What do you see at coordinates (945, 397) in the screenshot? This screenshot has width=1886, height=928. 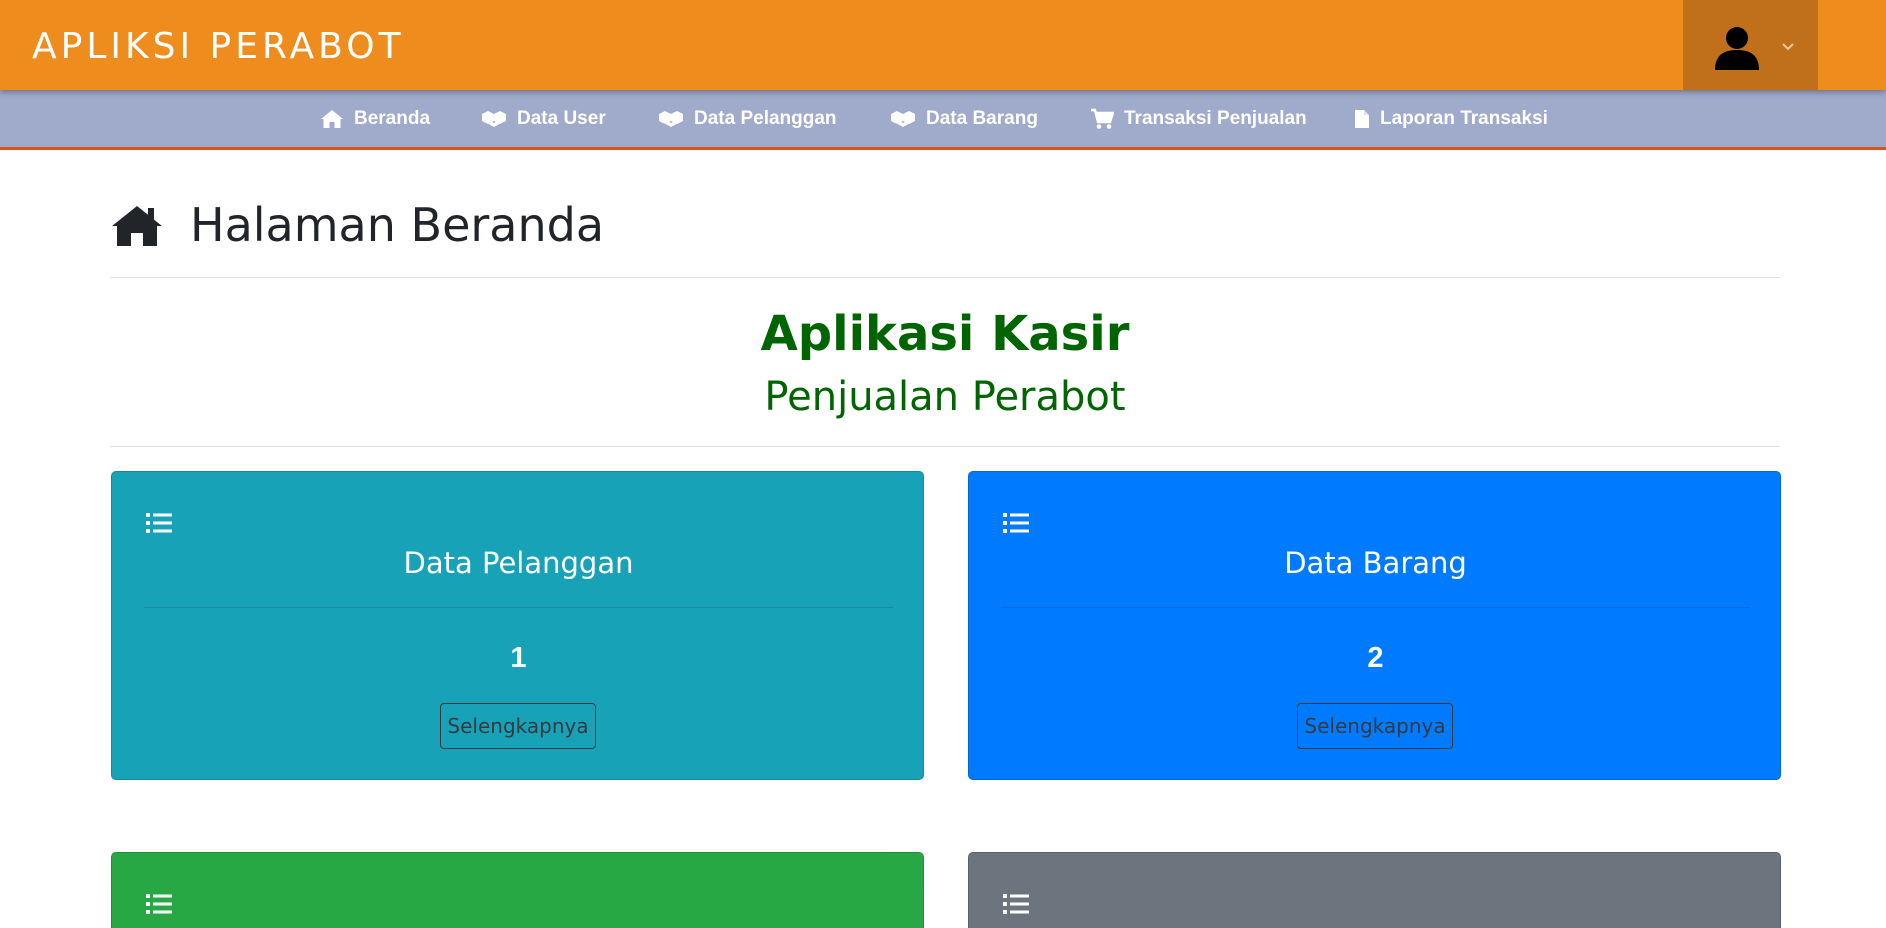 I see `hero-subtitle: Penjualan Perabot` at bounding box center [945, 397].